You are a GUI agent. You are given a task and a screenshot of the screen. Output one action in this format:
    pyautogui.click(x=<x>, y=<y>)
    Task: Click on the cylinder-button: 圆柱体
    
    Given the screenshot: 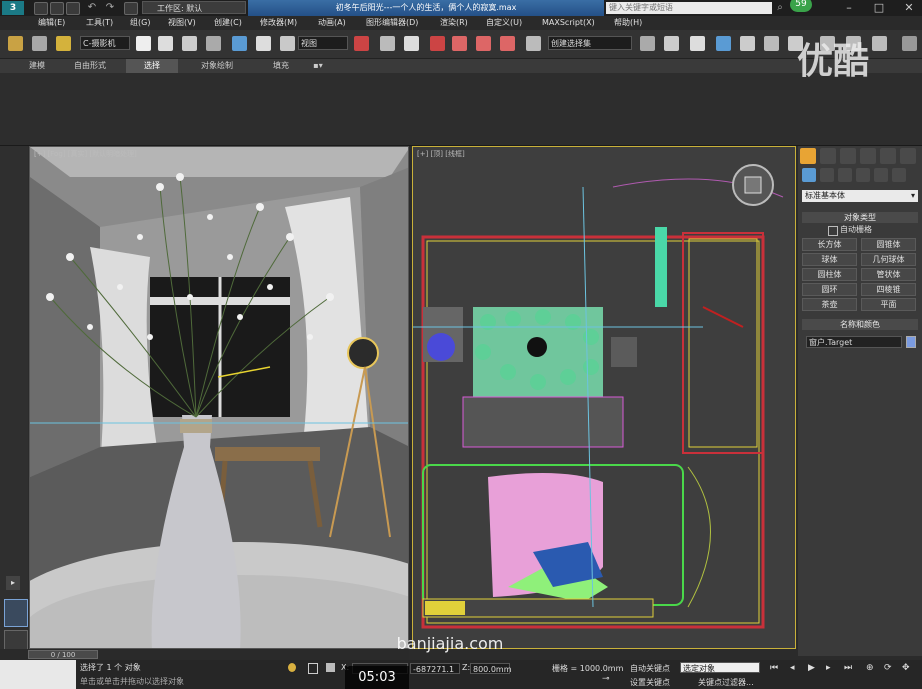 What is the action you would take?
    pyautogui.click(x=829, y=274)
    